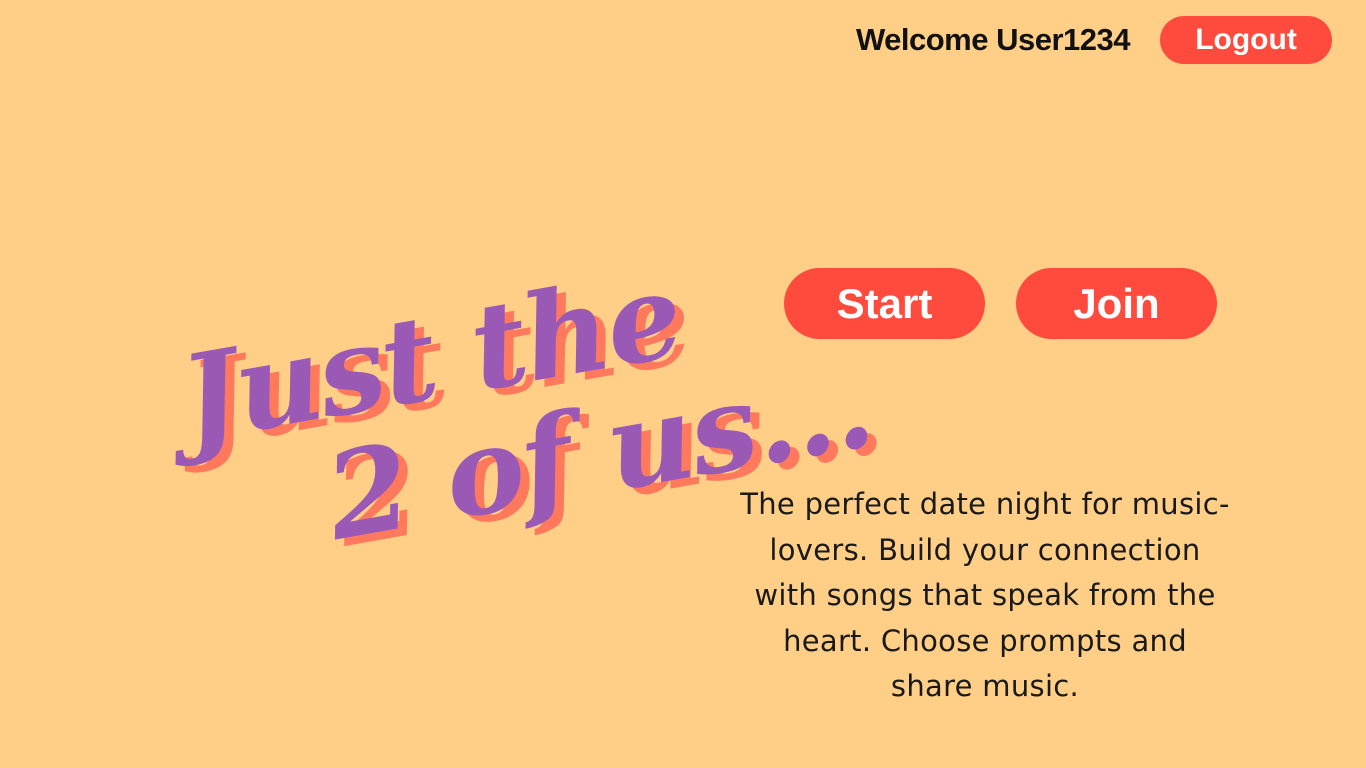 The height and width of the screenshot is (768, 1366). Describe the element at coordinates (1116, 303) in the screenshot. I see `join-button: Join` at that location.